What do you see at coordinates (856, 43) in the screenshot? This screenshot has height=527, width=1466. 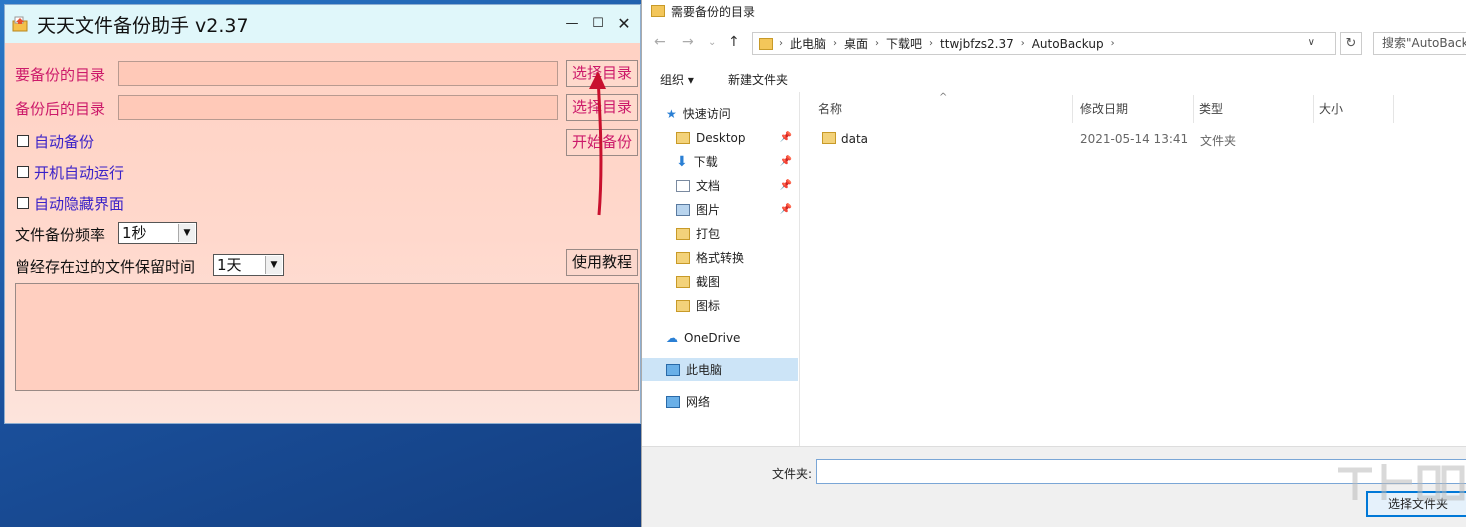 I see `breadcrumb-desktop: 桌面` at bounding box center [856, 43].